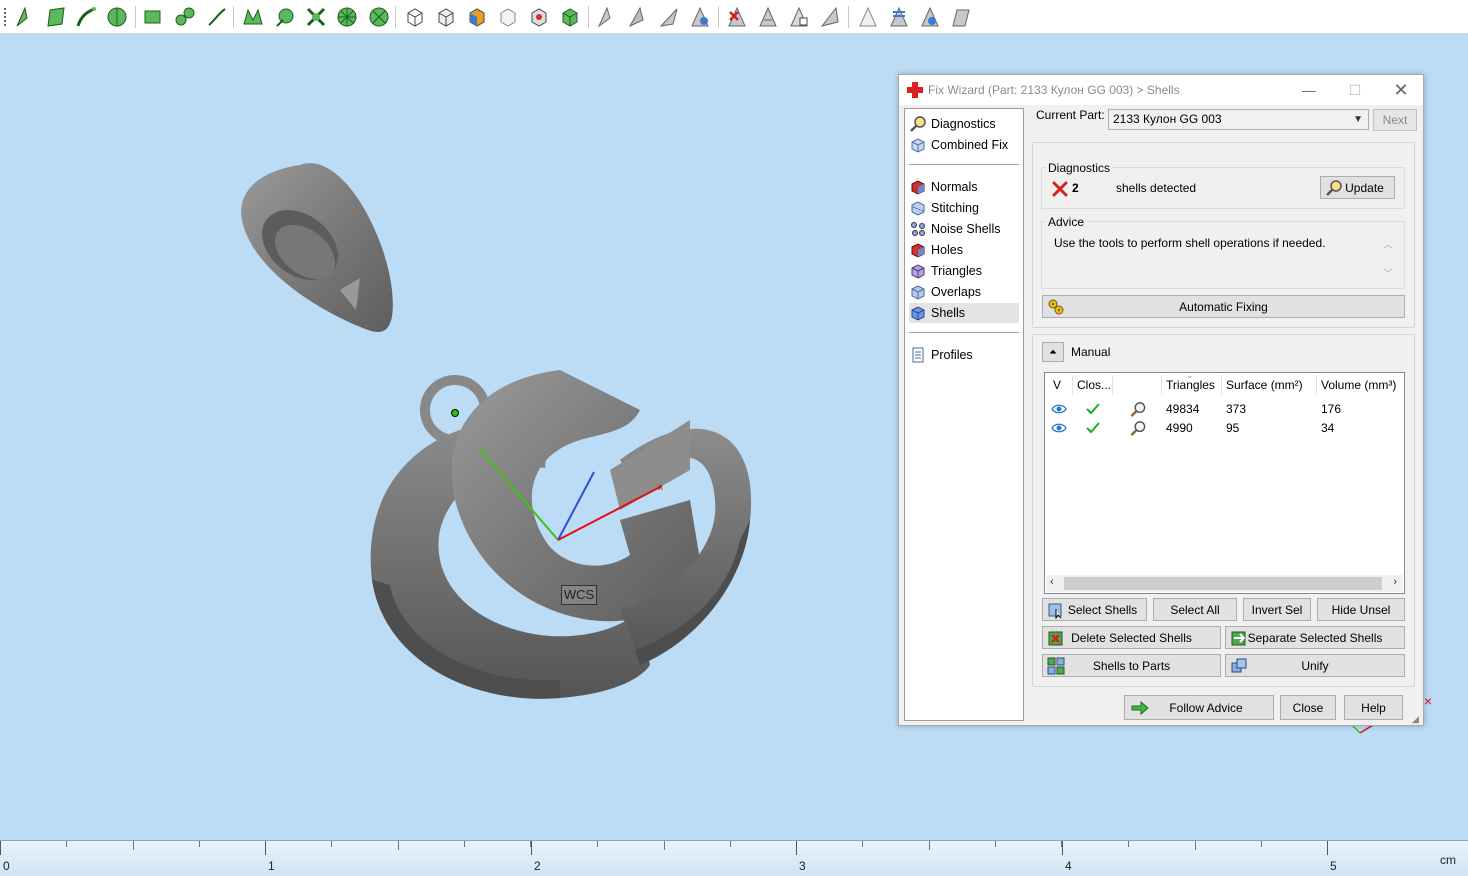 This screenshot has width=1468, height=876. Describe the element at coordinates (899, 17) in the screenshot. I see `triangle-tool-9-button` at that location.